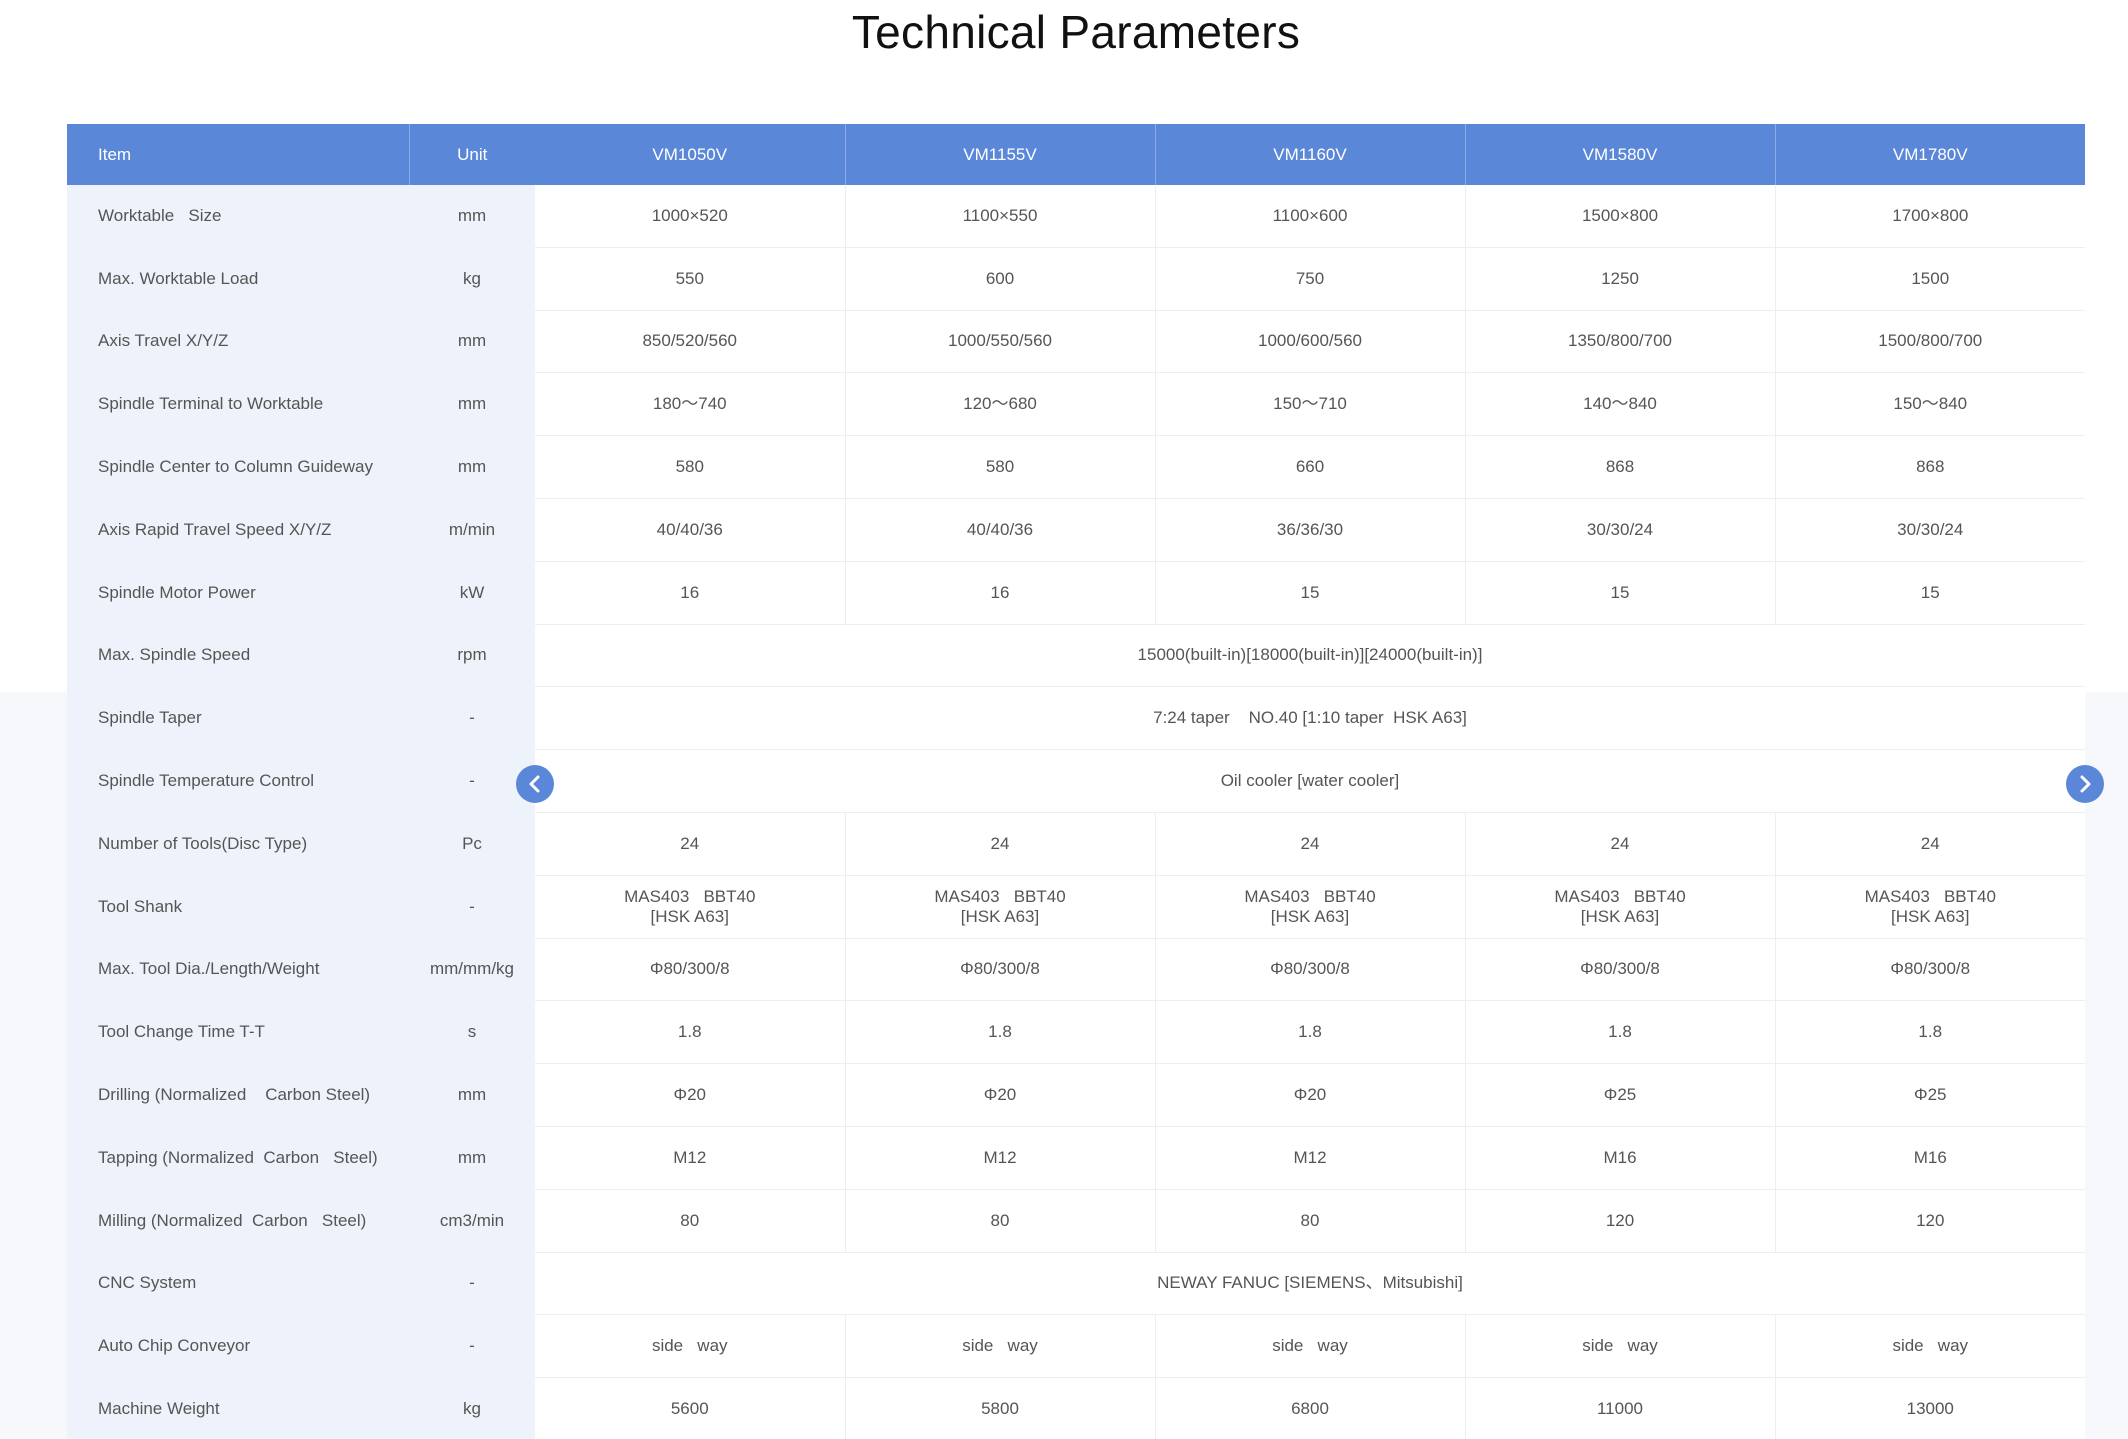 This screenshot has height=1439, width=2128. I want to click on carousel-next-button, so click(2085, 784).